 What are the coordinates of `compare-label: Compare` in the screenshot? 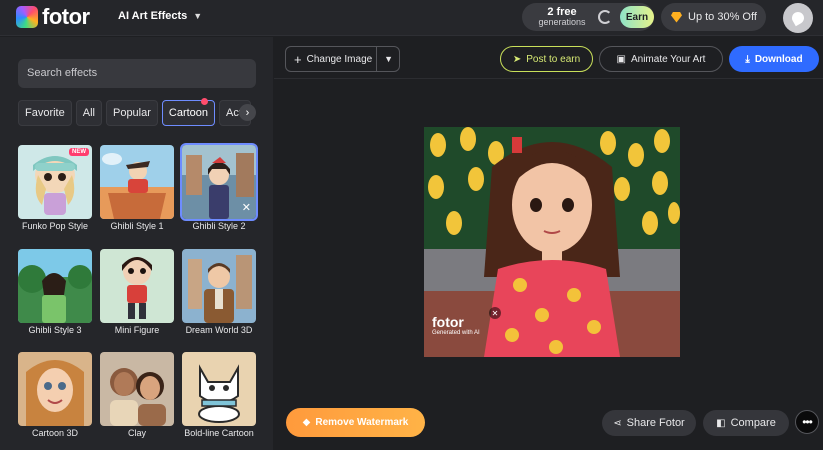 It's located at (753, 423).